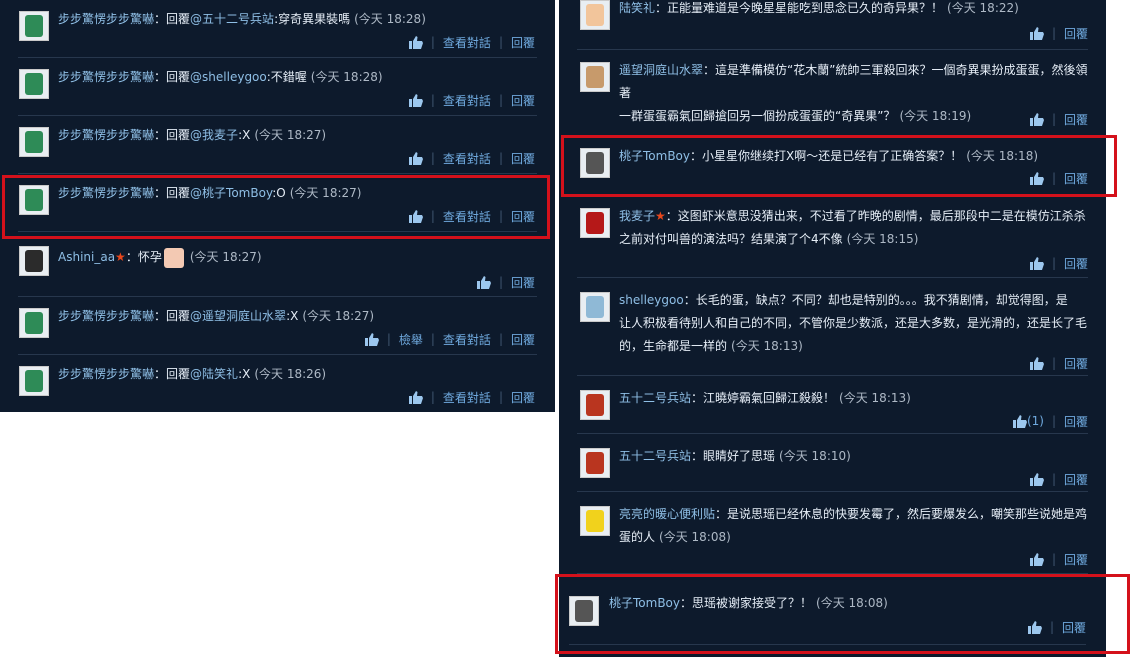  Describe the element at coordinates (231, 193) in the screenshot. I see `mention-link: @桃子TomBoy` at that location.